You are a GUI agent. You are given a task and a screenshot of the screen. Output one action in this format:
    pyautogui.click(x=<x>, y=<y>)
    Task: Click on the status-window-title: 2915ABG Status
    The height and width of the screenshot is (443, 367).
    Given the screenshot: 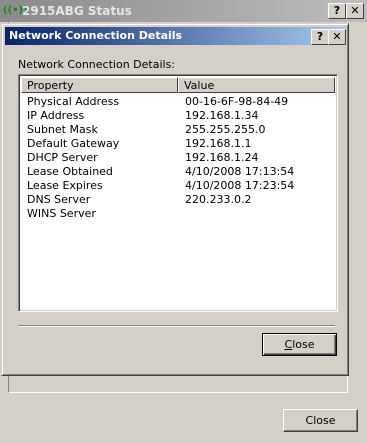 What is the action you would take?
    pyautogui.click(x=77, y=11)
    